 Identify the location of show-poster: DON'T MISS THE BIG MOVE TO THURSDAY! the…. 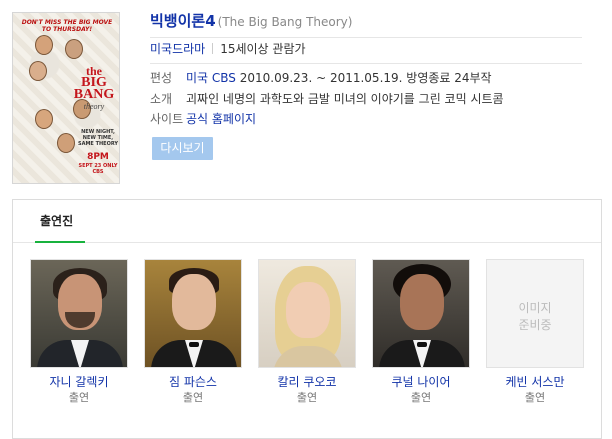
(66, 98).